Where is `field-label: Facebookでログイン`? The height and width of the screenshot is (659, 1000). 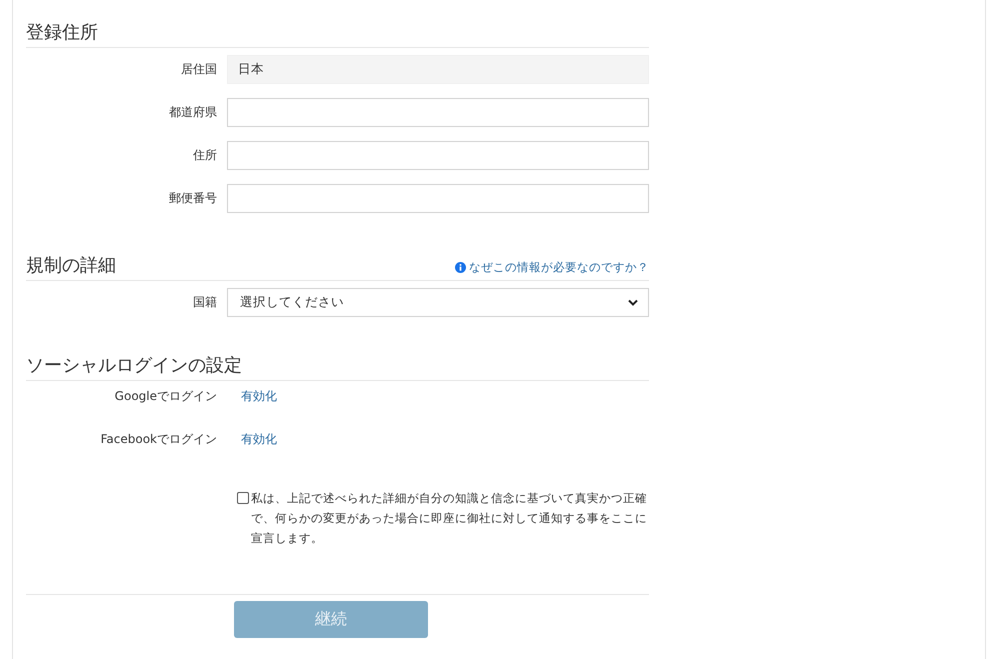
field-label: Facebookでログイン is located at coordinates (159, 439).